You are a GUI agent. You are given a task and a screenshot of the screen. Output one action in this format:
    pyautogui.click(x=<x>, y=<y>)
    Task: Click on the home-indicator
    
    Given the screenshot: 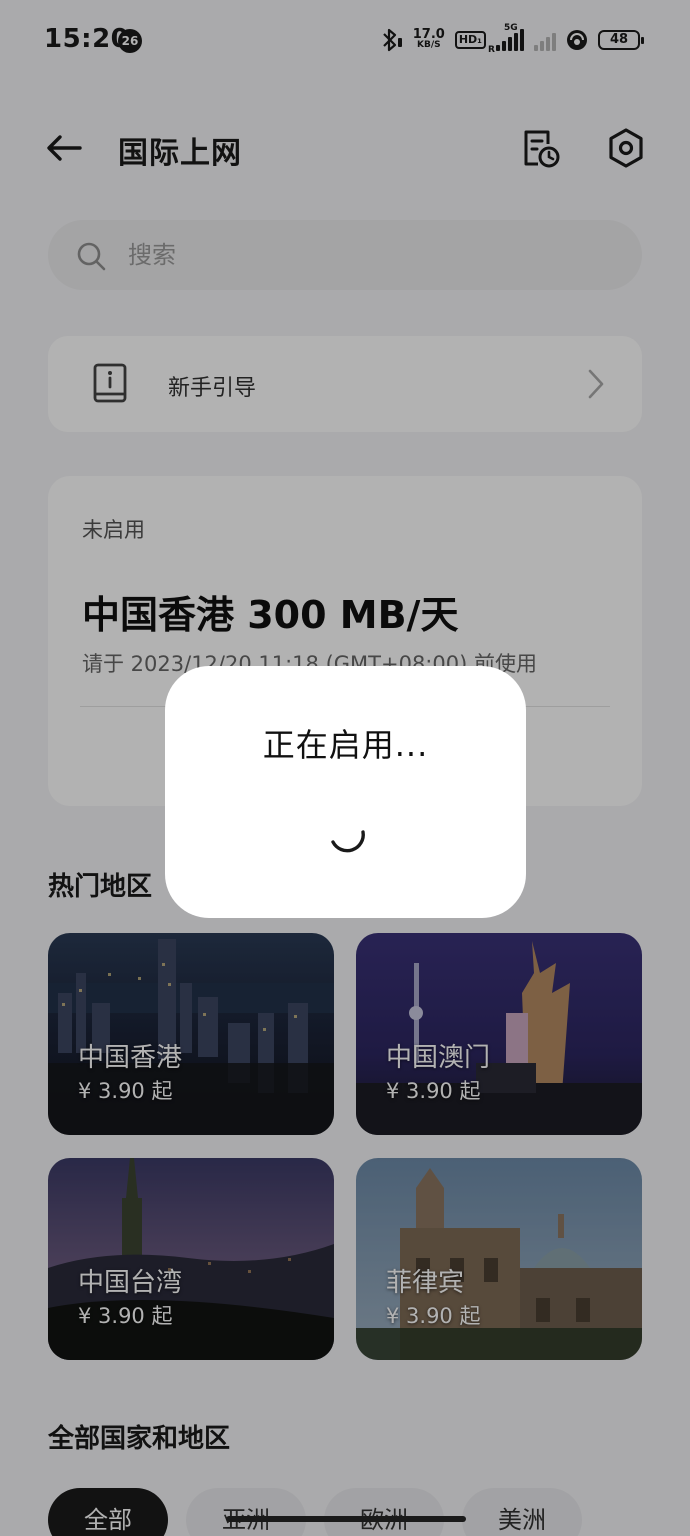 What is the action you would take?
    pyautogui.click(x=346, y=1519)
    